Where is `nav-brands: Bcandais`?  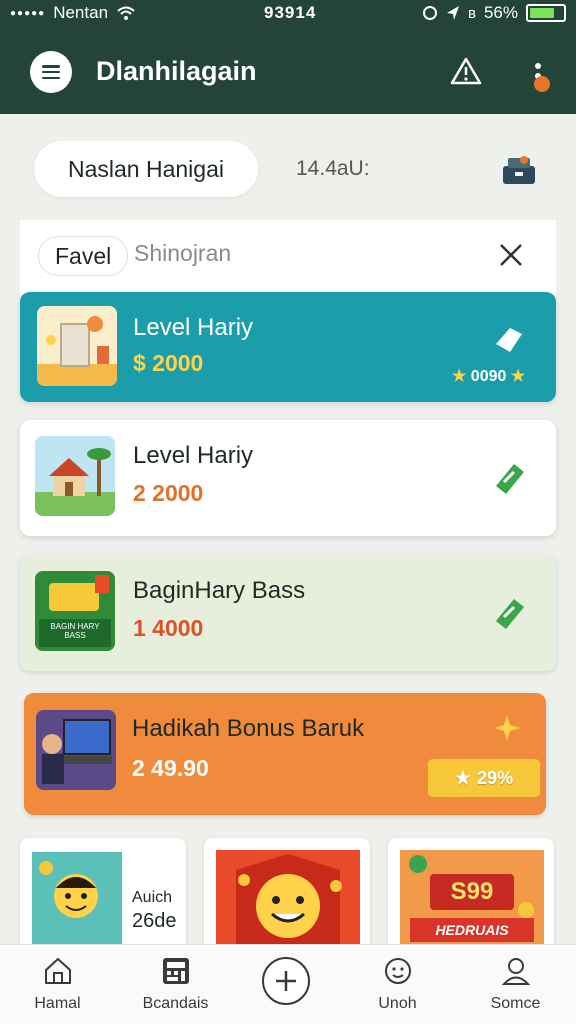
nav-brands: Bcandais is located at coordinates (175, 984).